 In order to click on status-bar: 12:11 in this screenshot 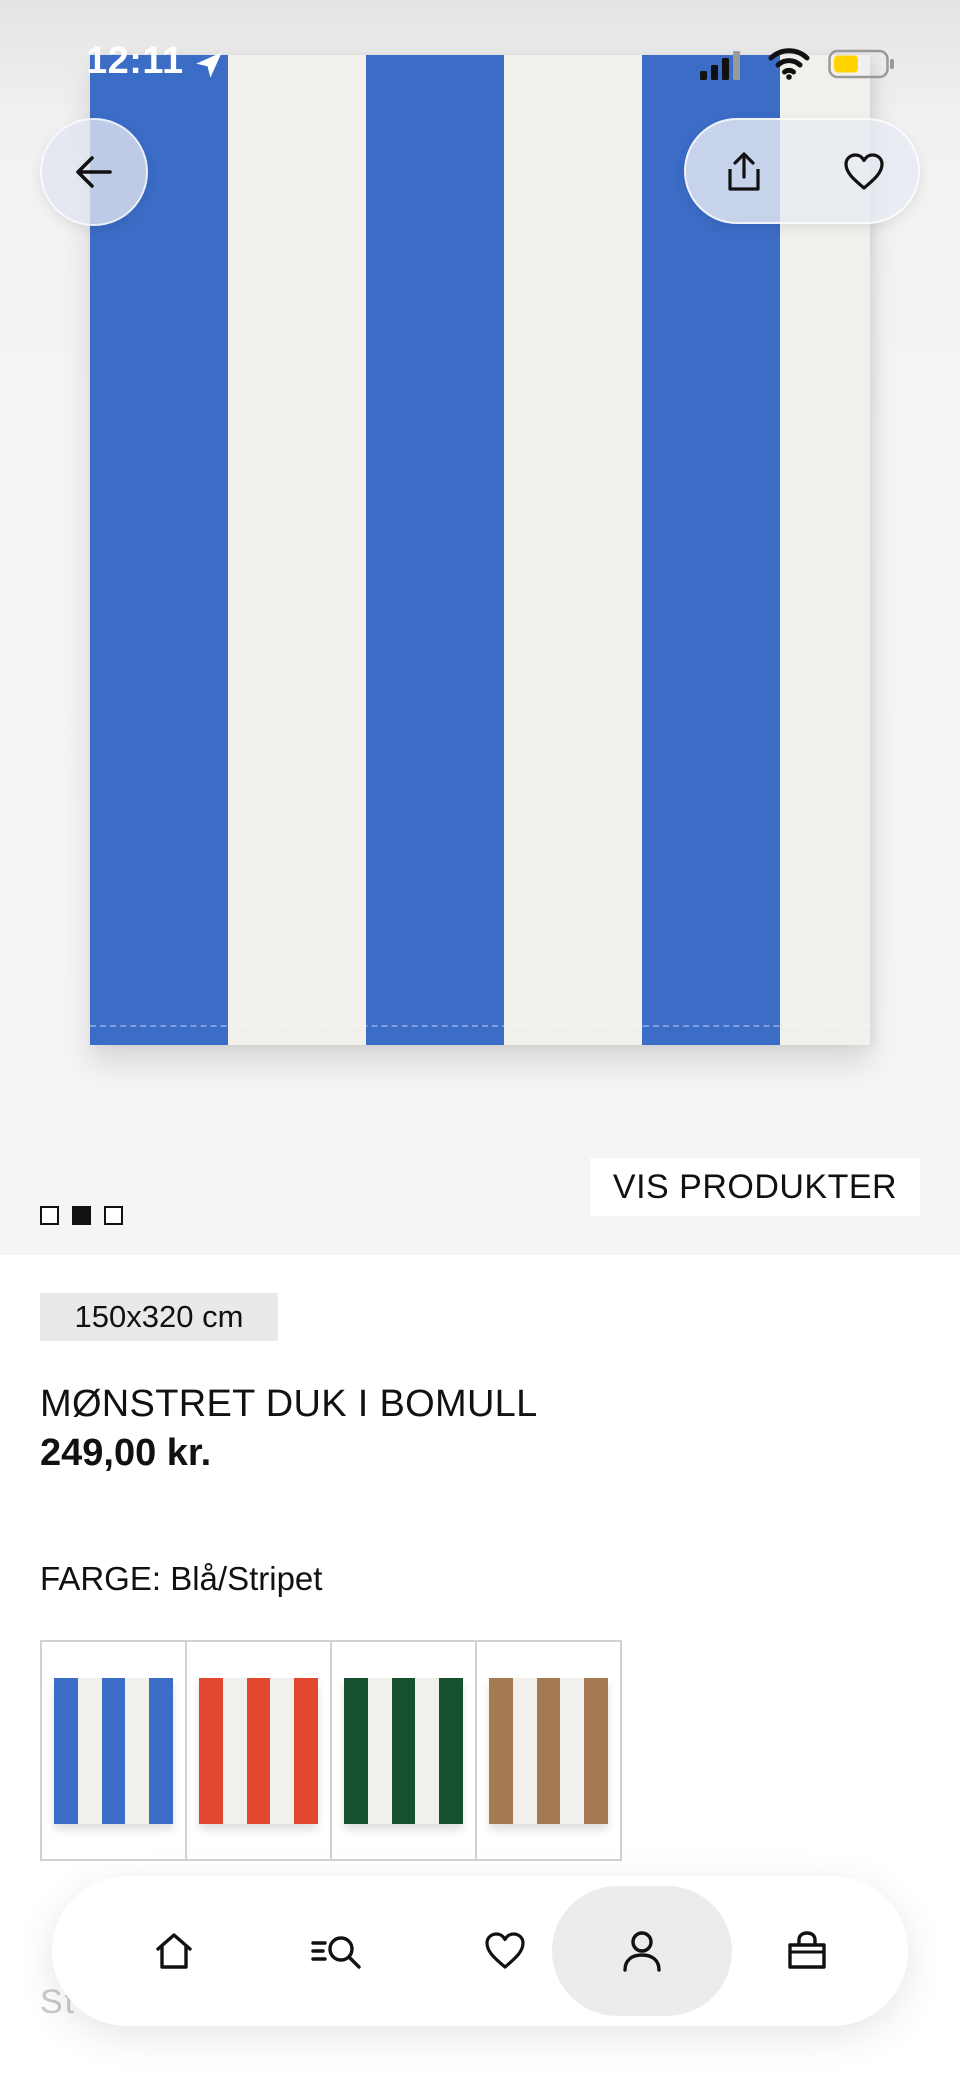, I will do `click(480, 60)`.